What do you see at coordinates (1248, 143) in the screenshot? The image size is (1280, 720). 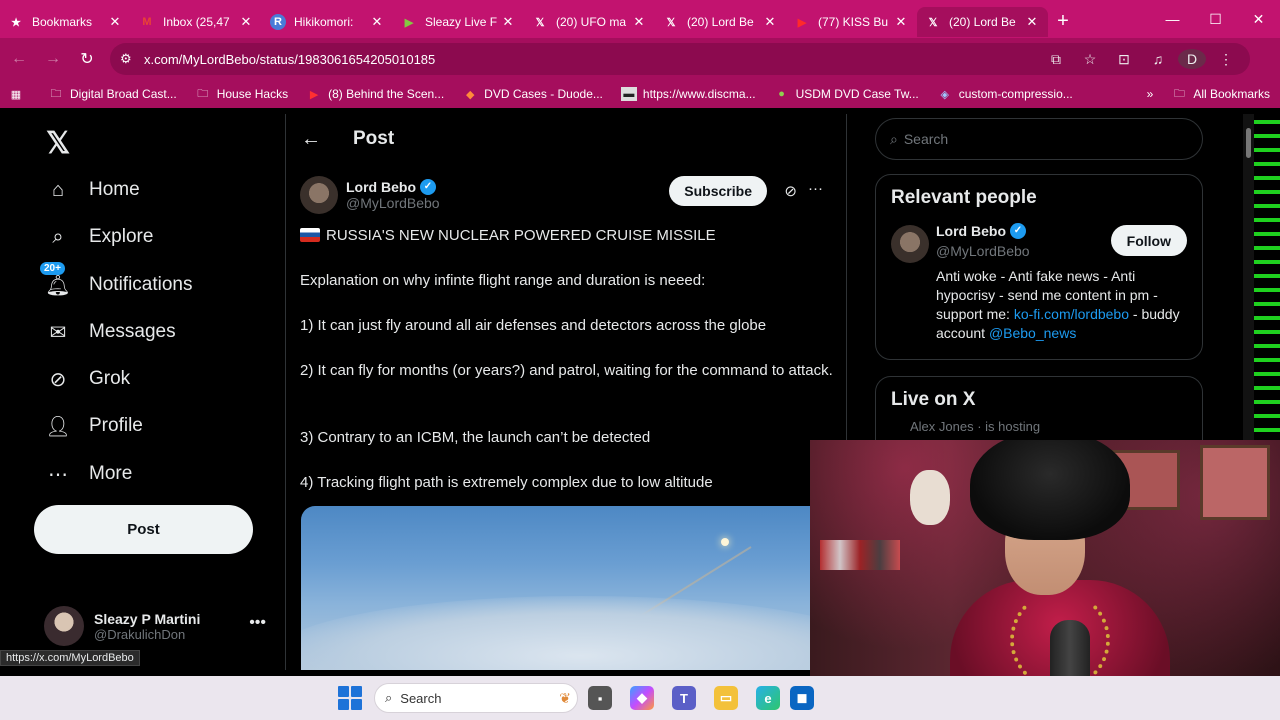 I see `scrollbar-thumb` at bounding box center [1248, 143].